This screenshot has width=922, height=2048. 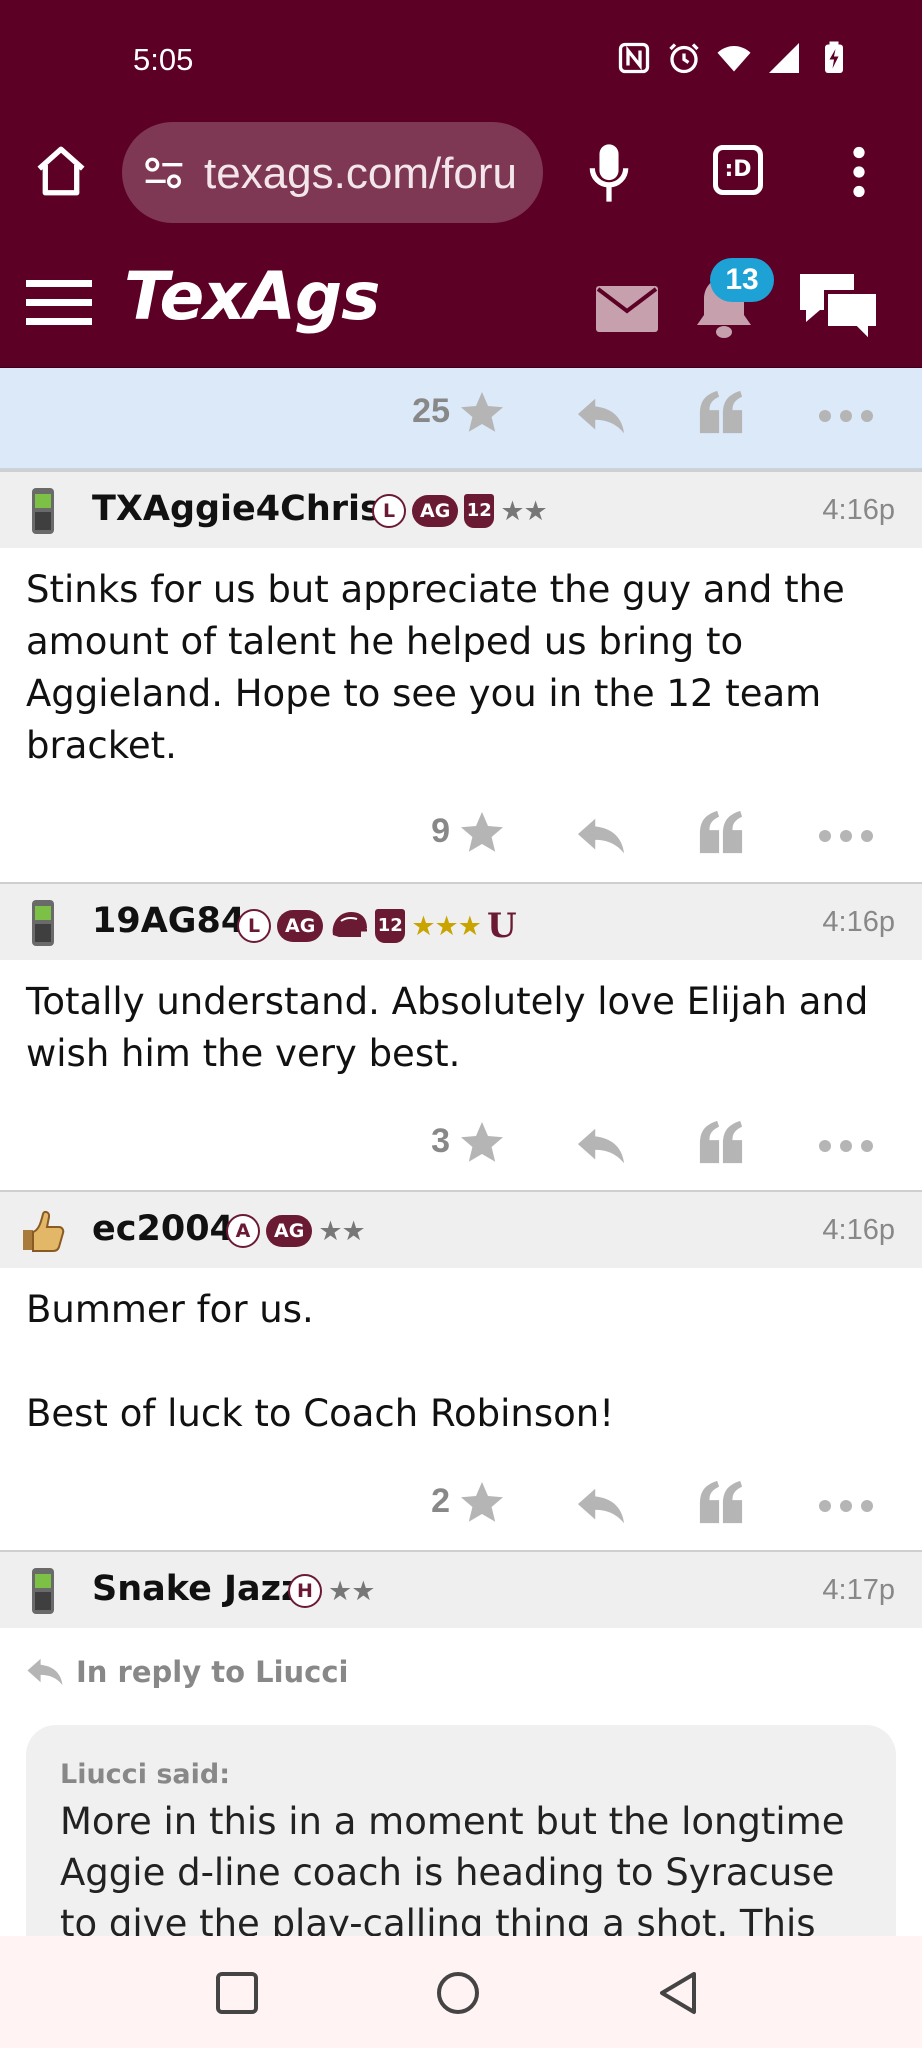 I want to click on post-paragraph: Bummer for us., so click(x=170, y=1309).